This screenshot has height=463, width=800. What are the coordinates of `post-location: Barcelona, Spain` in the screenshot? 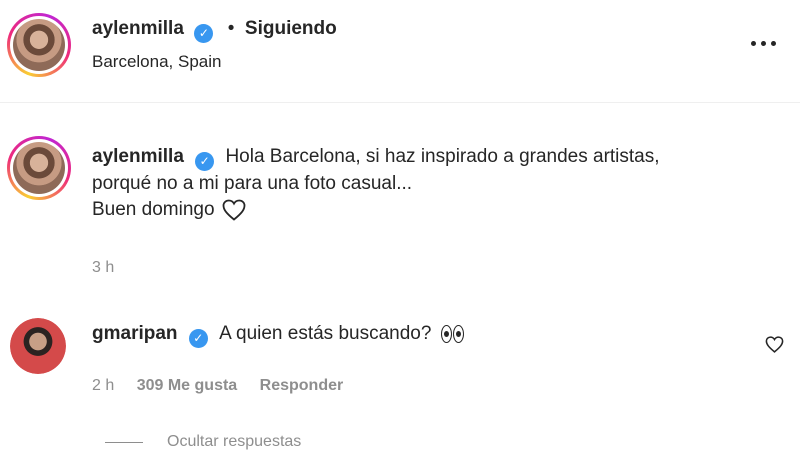 It's located at (156, 62).